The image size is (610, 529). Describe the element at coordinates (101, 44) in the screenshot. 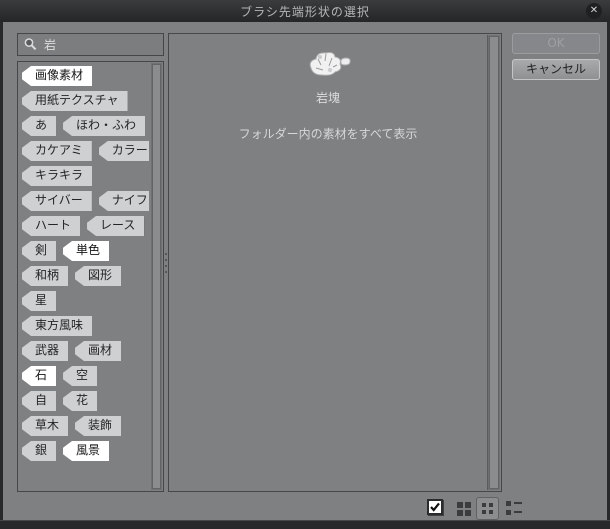

I see `search-input` at that location.